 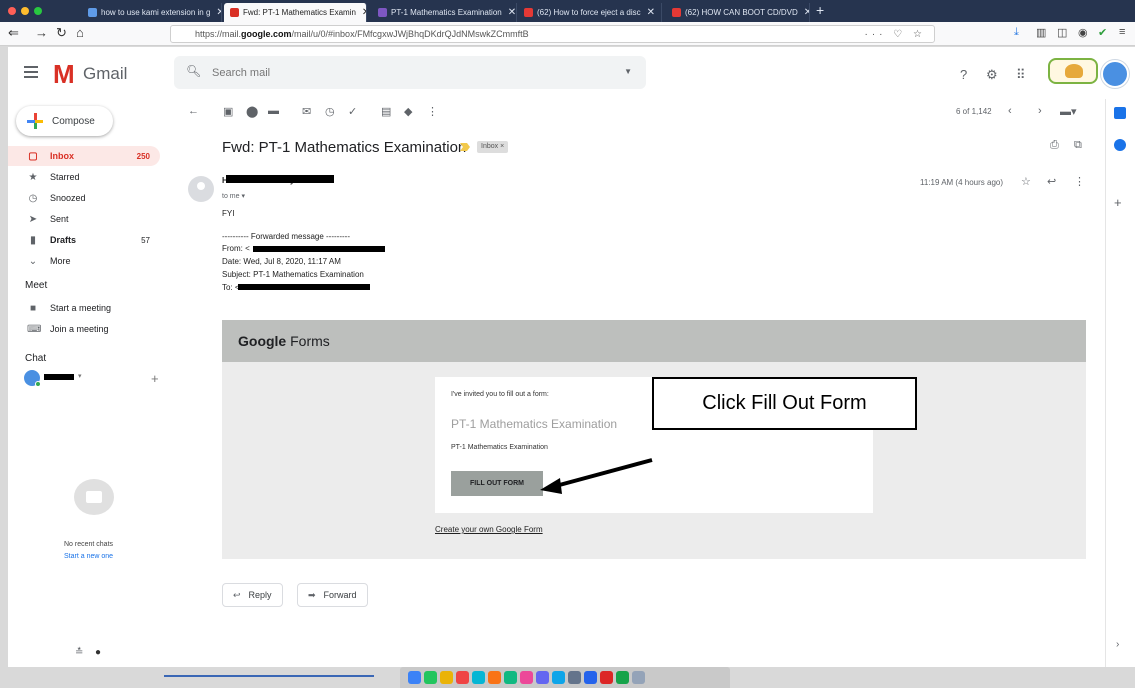 I want to click on window-divider, so click(x=269, y=676).